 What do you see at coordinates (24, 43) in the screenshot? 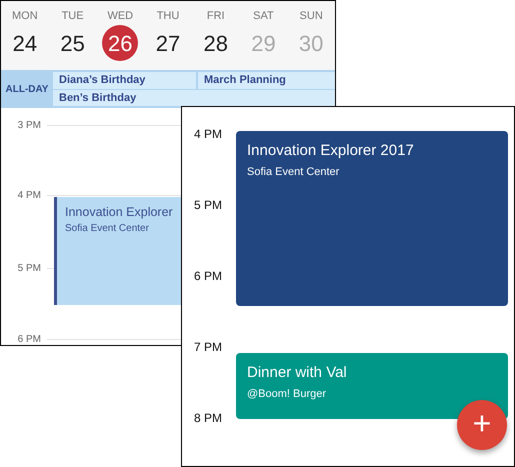
I see `date-number: 24` at bounding box center [24, 43].